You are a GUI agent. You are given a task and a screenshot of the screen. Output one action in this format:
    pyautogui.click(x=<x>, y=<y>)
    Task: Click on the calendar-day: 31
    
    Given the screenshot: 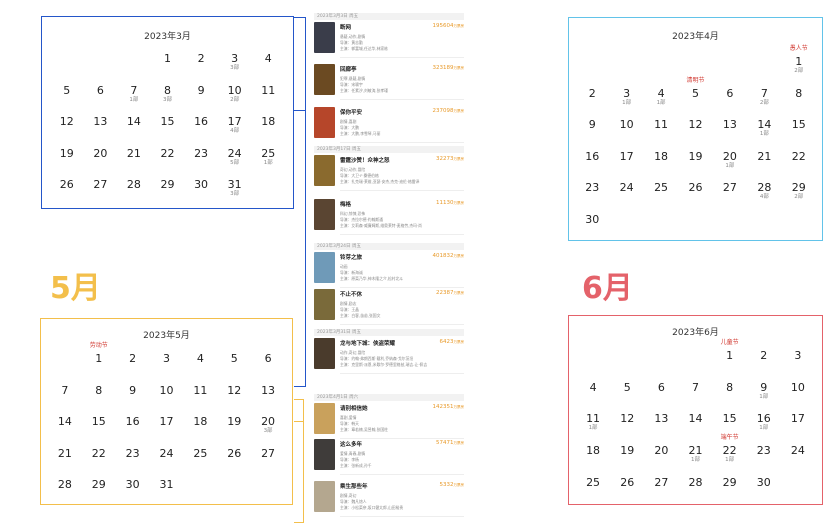 What is the action you would take?
    pyautogui.click(x=167, y=495)
    